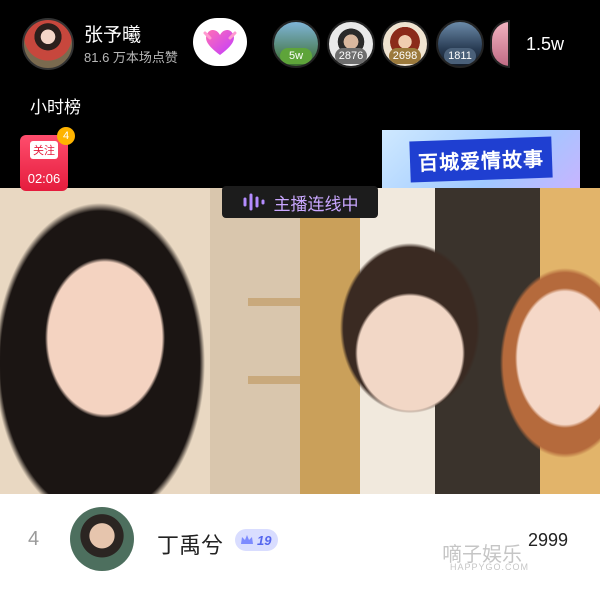 This screenshot has width=600, height=593. What do you see at coordinates (48, 44) in the screenshot?
I see `host-avatar` at bounding box center [48, 44].